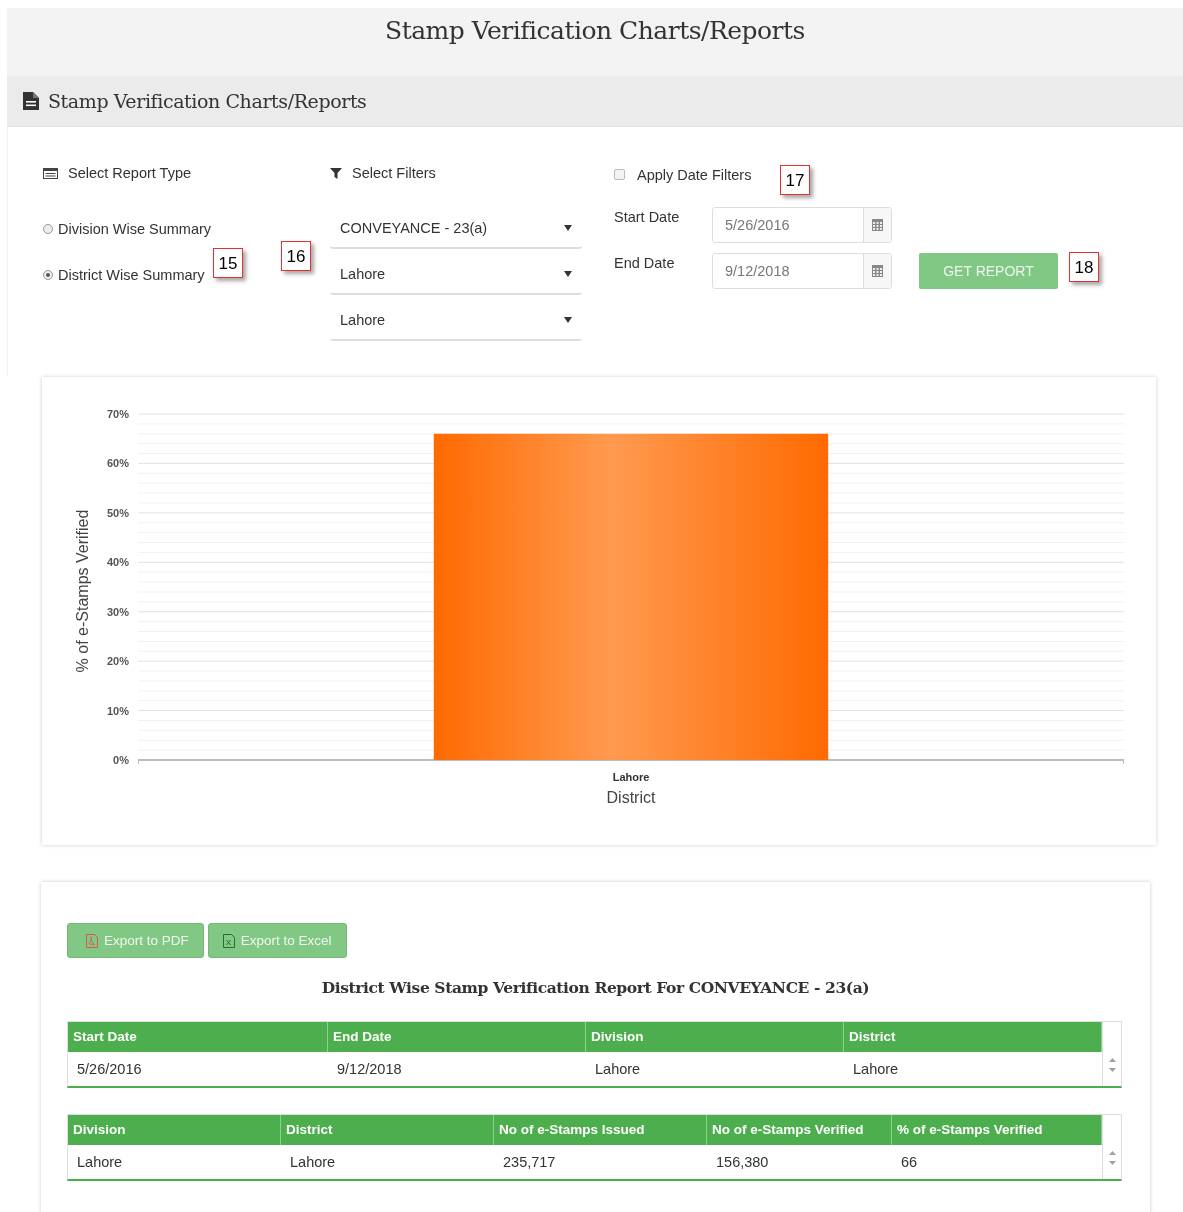  I want to click on panel-title: Stamp Verification Charts/Reports, so click(207, 101).